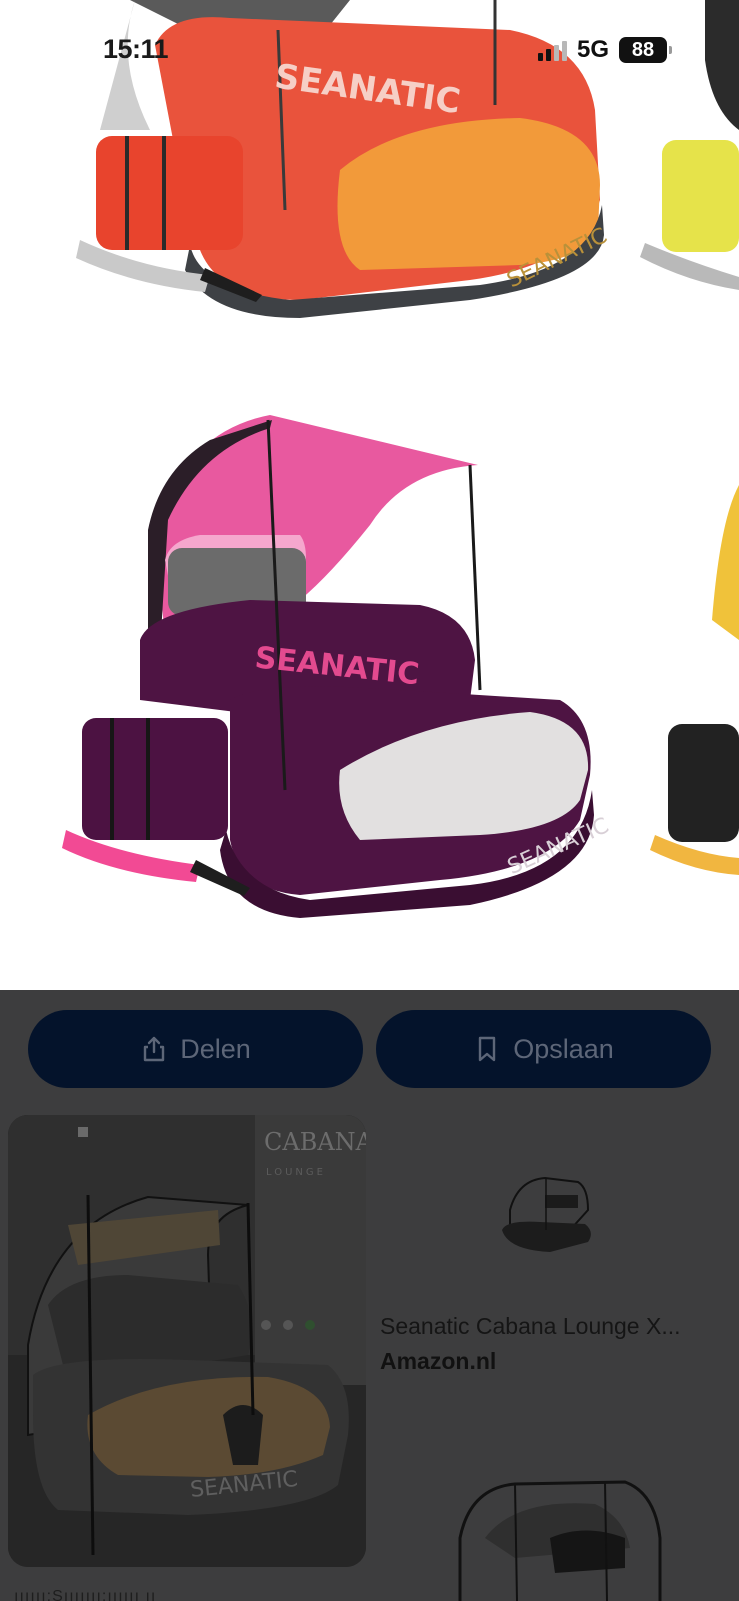 Image resolution: width=739 pixels, height=1601 pixels. What do you see at coordinates (487, 1049) in the screenshot?
I see `bookmark-icon` at bounding box center [487, 1049].